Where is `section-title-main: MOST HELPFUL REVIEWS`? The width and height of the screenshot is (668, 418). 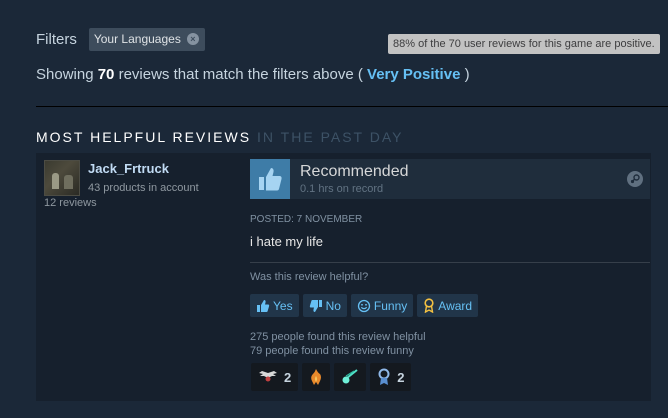 section-title-main: MOST HELPFUL REVIEWS is located at coordinates (144, 137).